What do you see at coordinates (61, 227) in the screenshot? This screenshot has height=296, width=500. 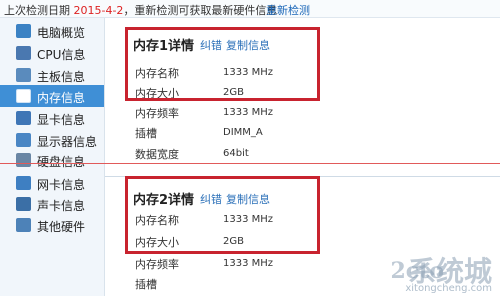 I see `sidebar-item-label: 其他硬件` at bounding box center [61, 227].